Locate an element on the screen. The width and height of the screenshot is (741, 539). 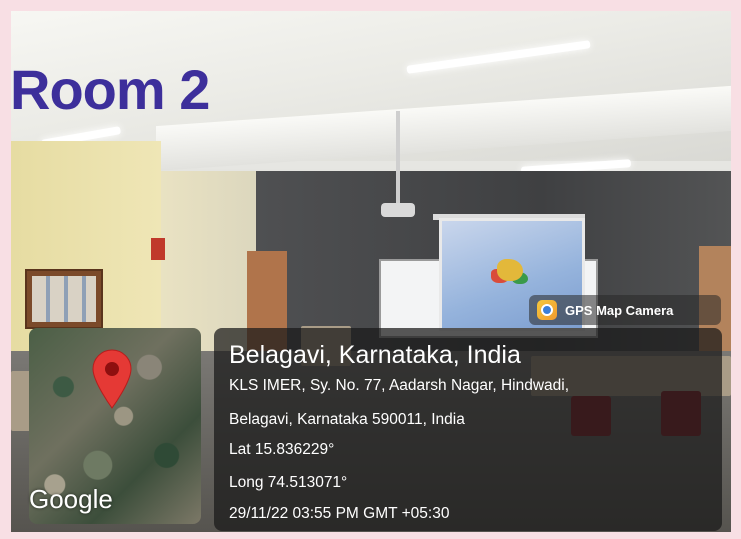
projector-mount is located at coordinates (398, 157).